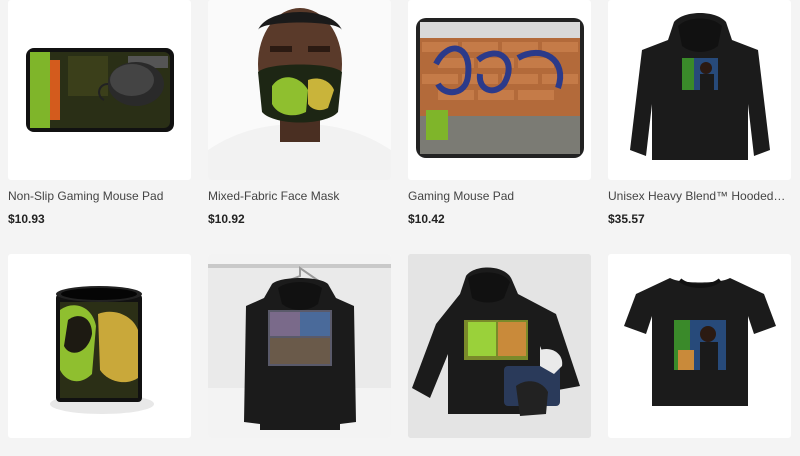 This screenshot has height=456, width=800. I want to click on product-card-mouse-pad: Non-Slip Gaming Mouse Pad $10.93, so click(99, 127).